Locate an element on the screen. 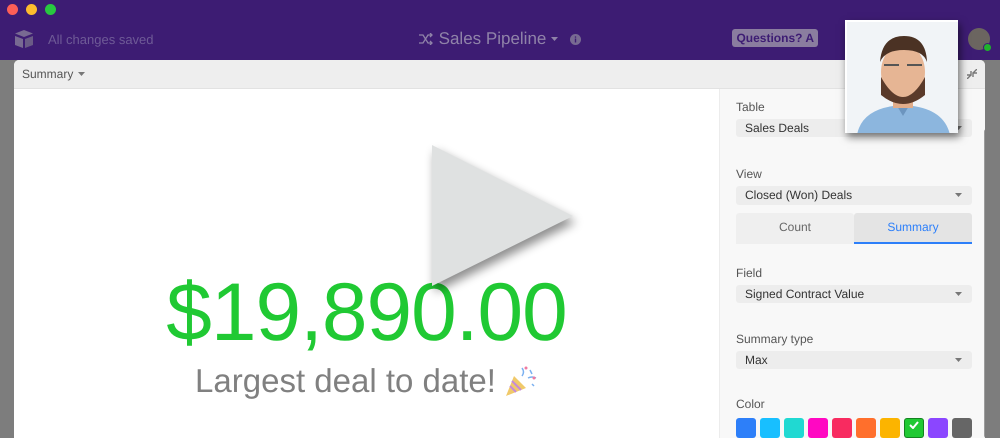 The height and width of the screenshot is (438, 1000). dropdown: Signed Contract Value is located at coordinates (854, 293).